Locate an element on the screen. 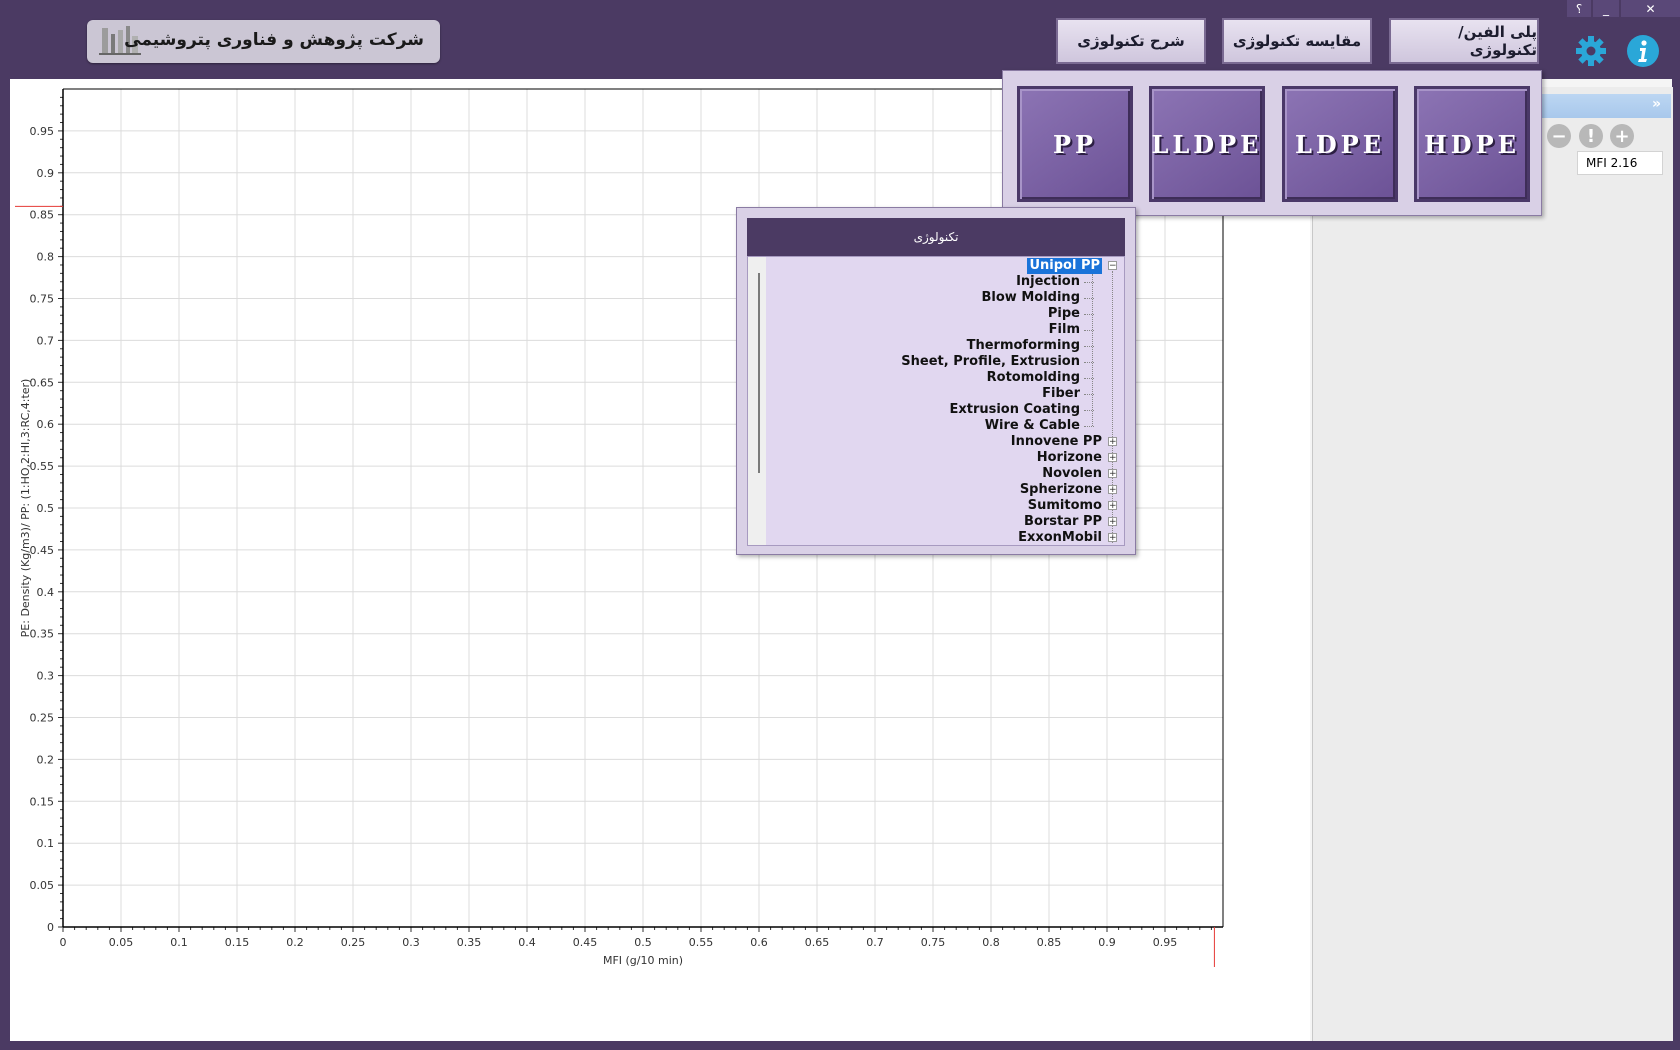 The width and height of the screenshot is (1680, 1050). polymer-menu: PP LLDPE LDPE HDPE is located at coordinates (1272, 143).